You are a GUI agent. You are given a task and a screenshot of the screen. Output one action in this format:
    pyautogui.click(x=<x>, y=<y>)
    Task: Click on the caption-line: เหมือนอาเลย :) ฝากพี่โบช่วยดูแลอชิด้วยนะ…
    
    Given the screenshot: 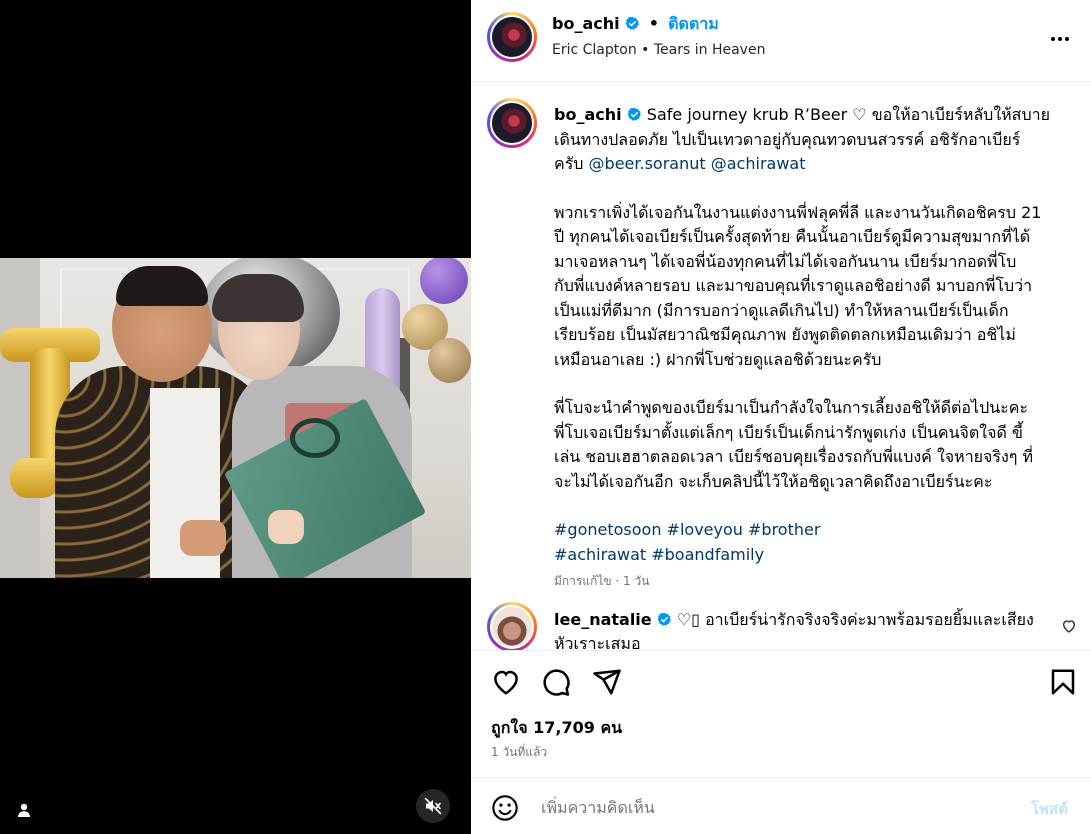 What is the action you would take?
    pyautogui.click(x=718, y=359)
    